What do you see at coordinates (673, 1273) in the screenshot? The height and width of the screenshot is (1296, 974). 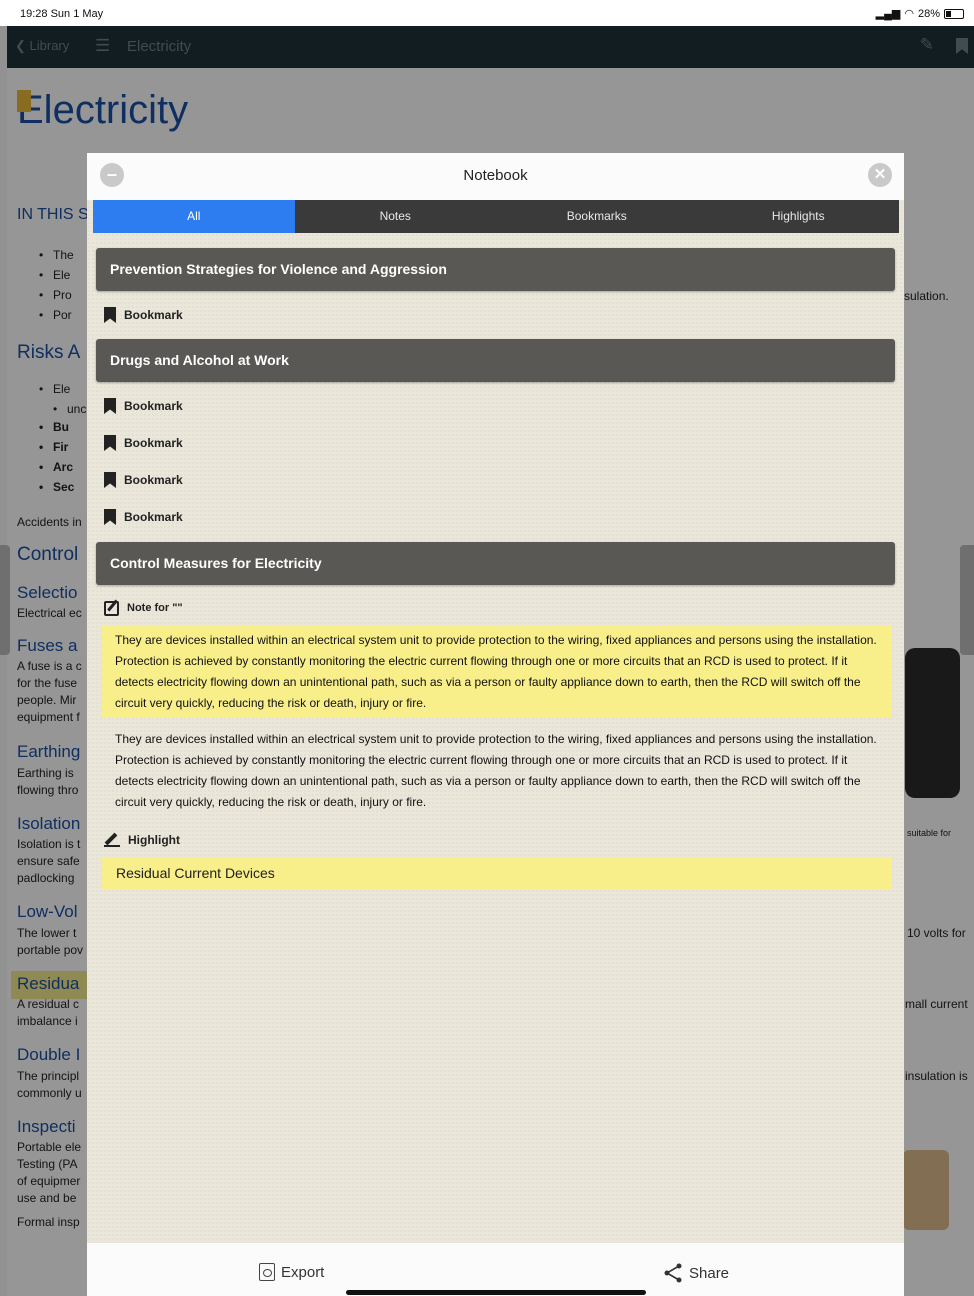 I see `share-icon` at bounding box center [673, 1273].